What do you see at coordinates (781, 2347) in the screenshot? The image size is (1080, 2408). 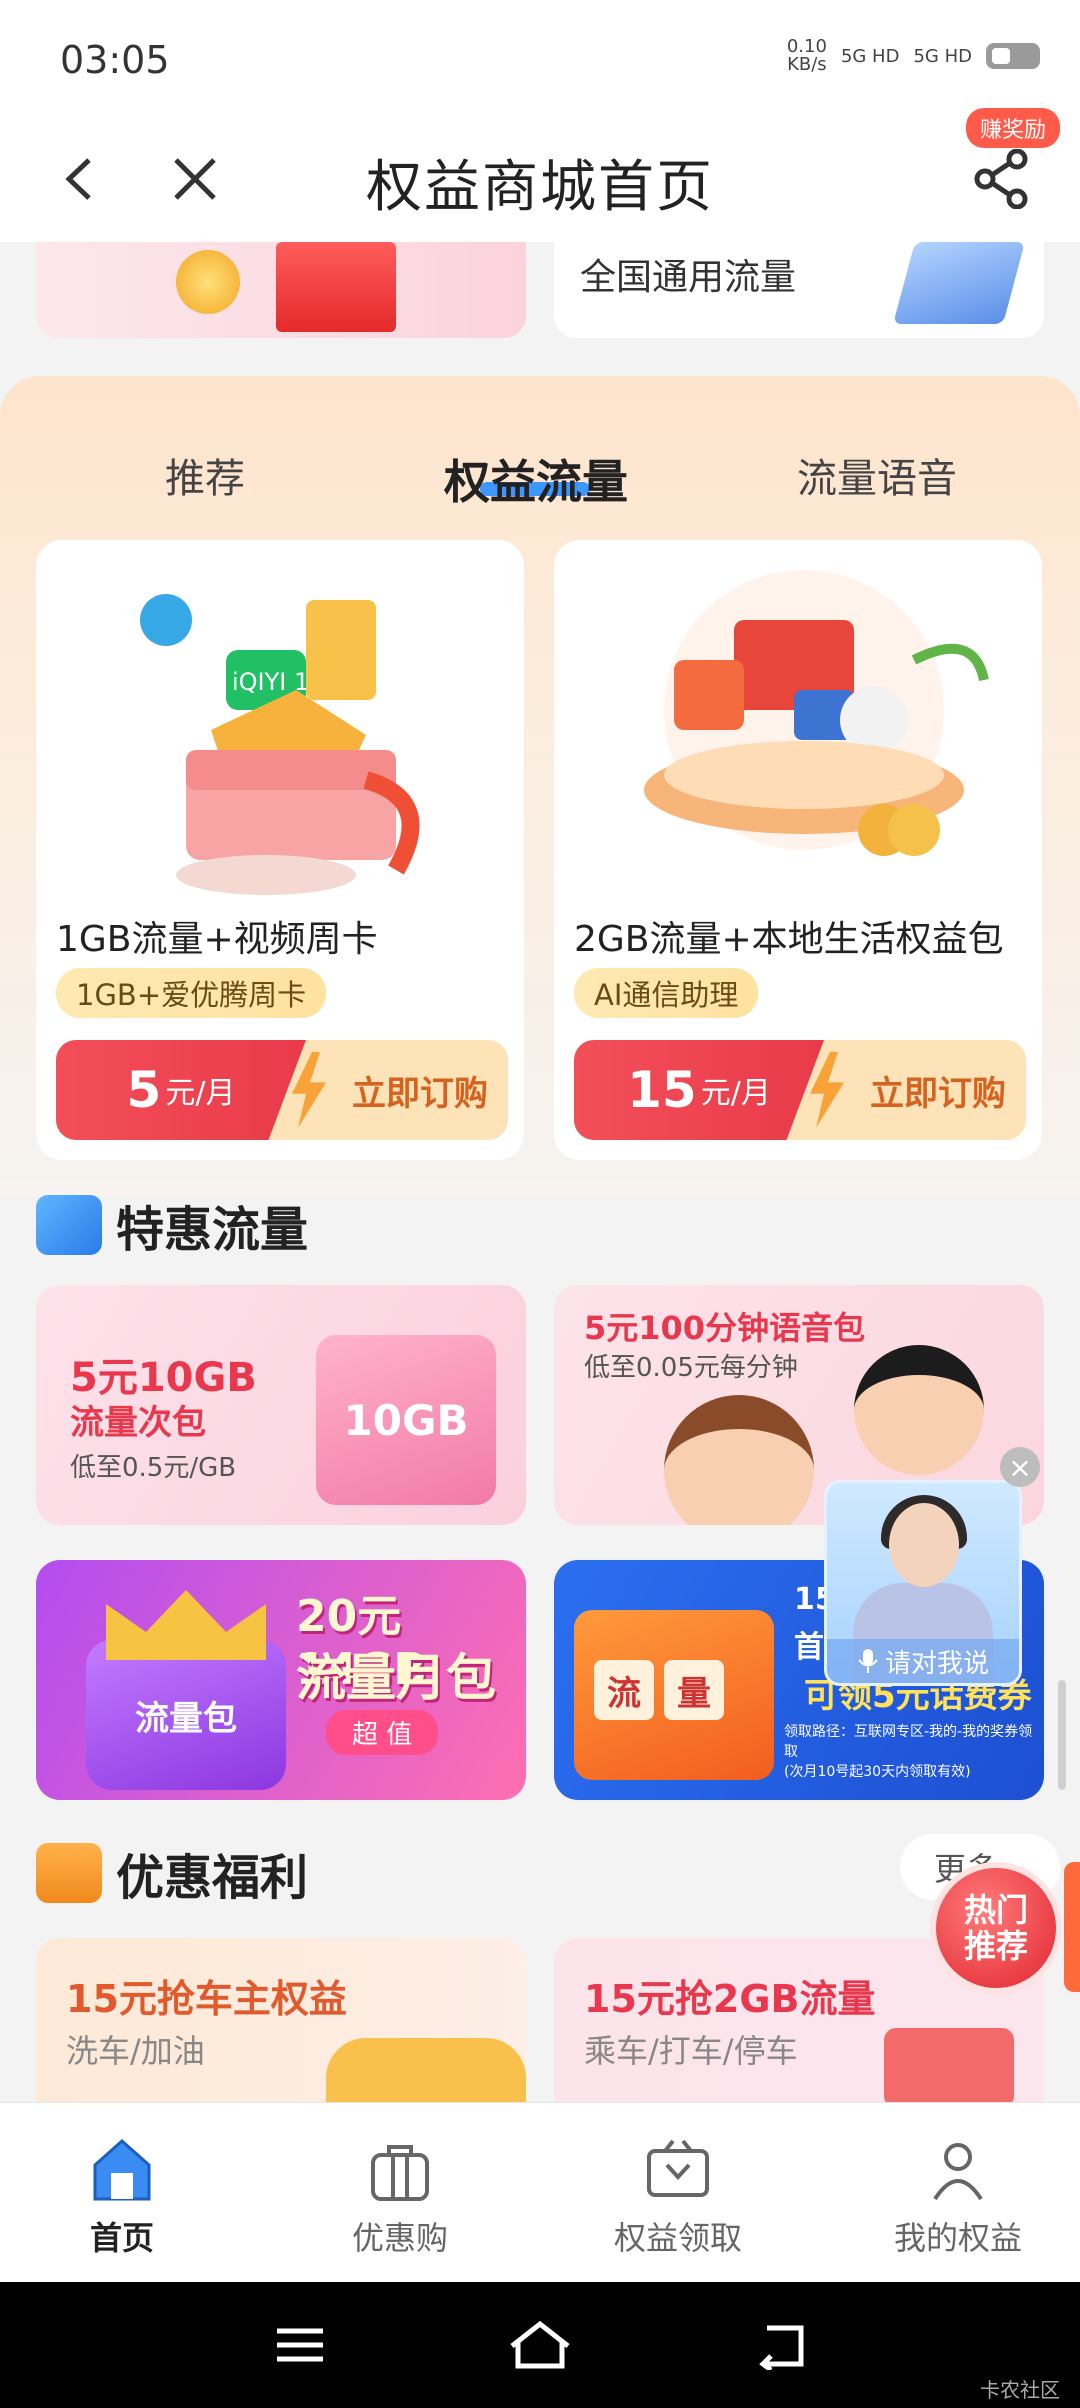 I see `back-arrow-icon` at bounding box center [781, 2347].